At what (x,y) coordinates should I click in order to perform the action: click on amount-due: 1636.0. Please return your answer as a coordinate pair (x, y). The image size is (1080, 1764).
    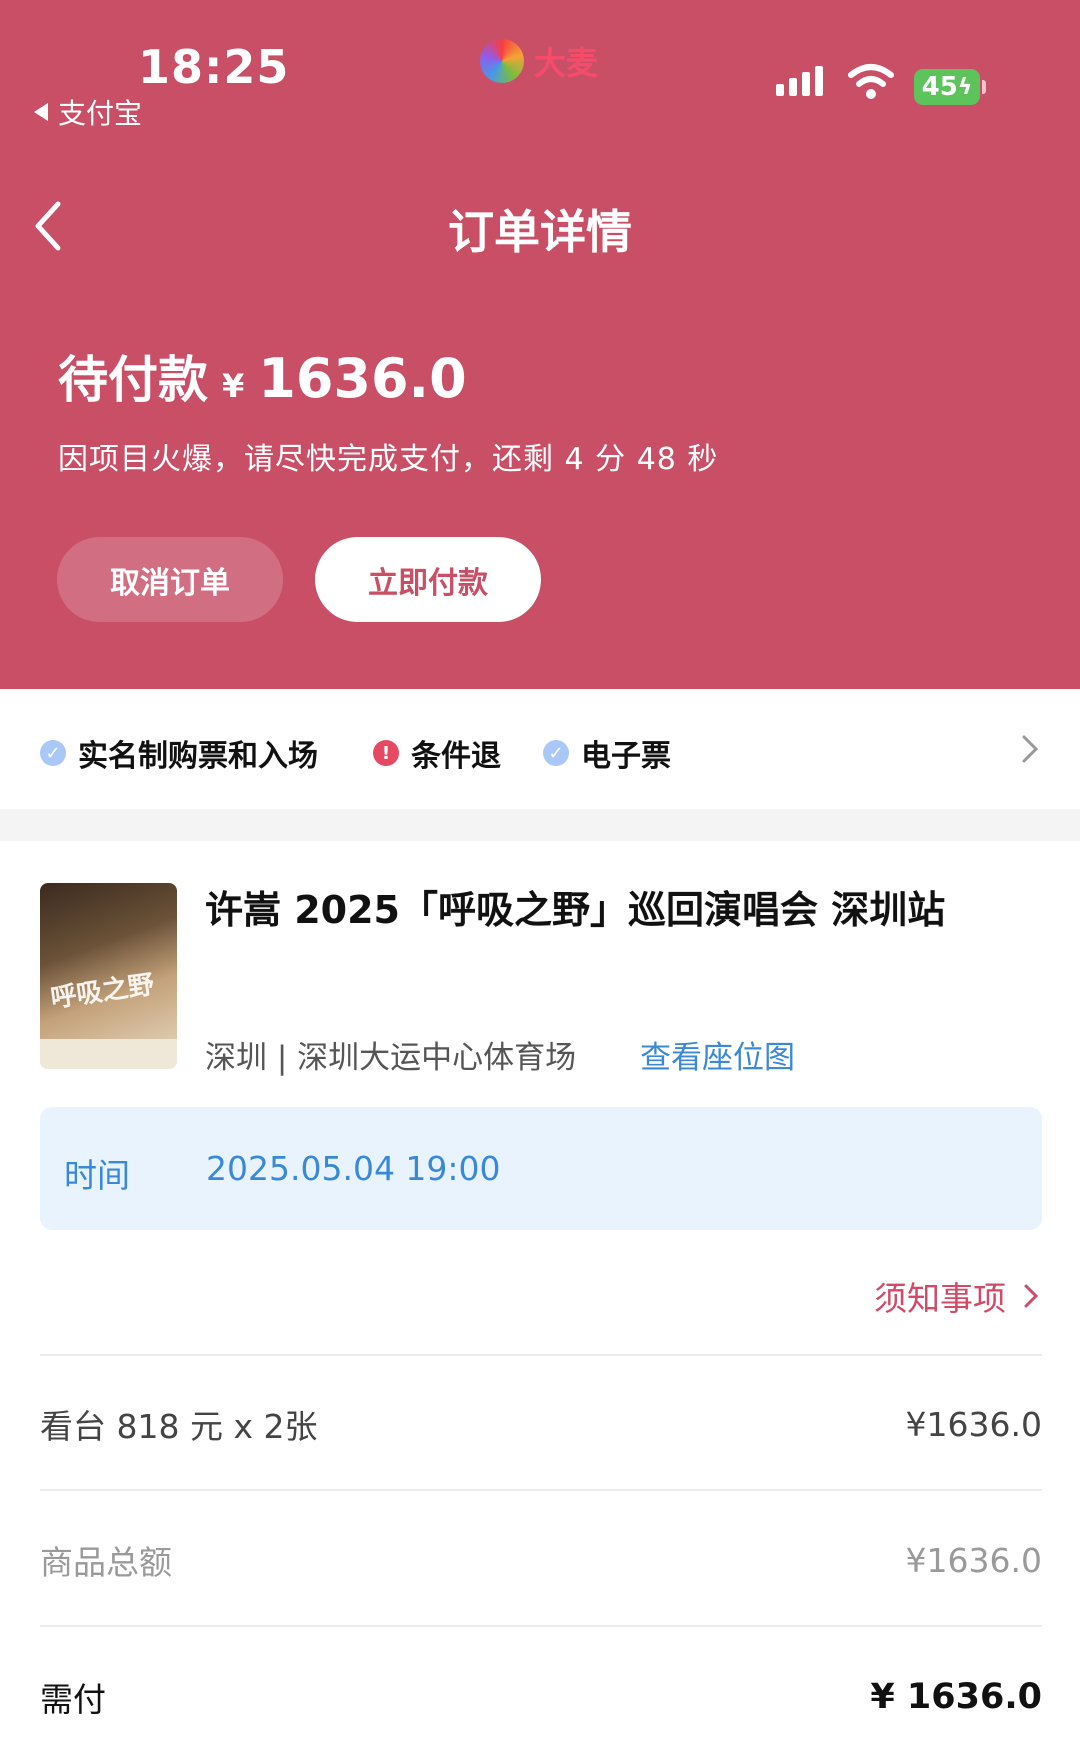
    Looking at the image, I should click on (362, 378).